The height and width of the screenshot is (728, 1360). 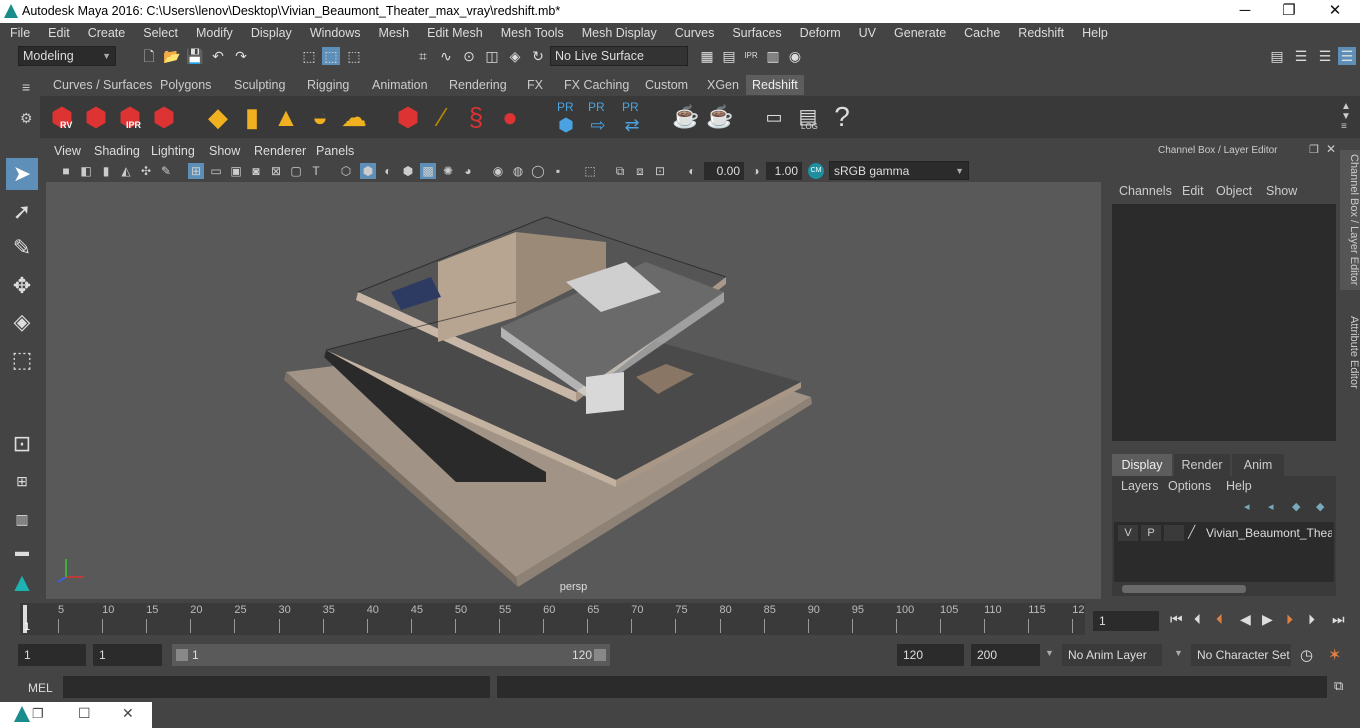 What do you see at coordinates (1320, 506) in the screenshot?
I see `new-layer-selected-icon: ◆` at bounding box center [1320, 506].